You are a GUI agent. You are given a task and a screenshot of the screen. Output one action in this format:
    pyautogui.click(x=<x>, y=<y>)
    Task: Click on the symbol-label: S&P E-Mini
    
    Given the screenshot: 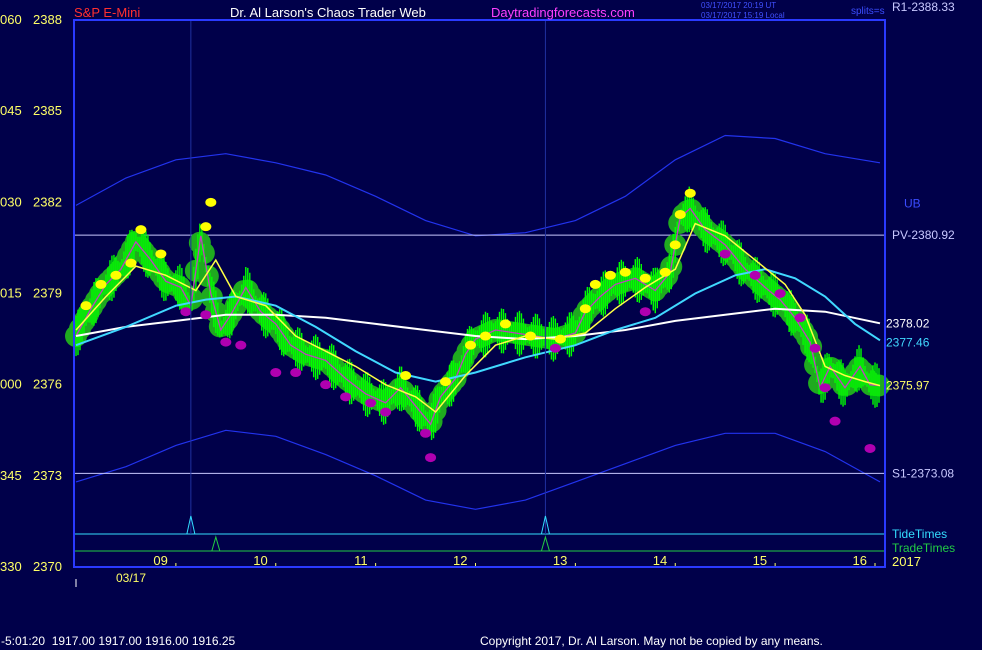 What is the action you would take?
    pyautogui.click(x=107, y=12)
    